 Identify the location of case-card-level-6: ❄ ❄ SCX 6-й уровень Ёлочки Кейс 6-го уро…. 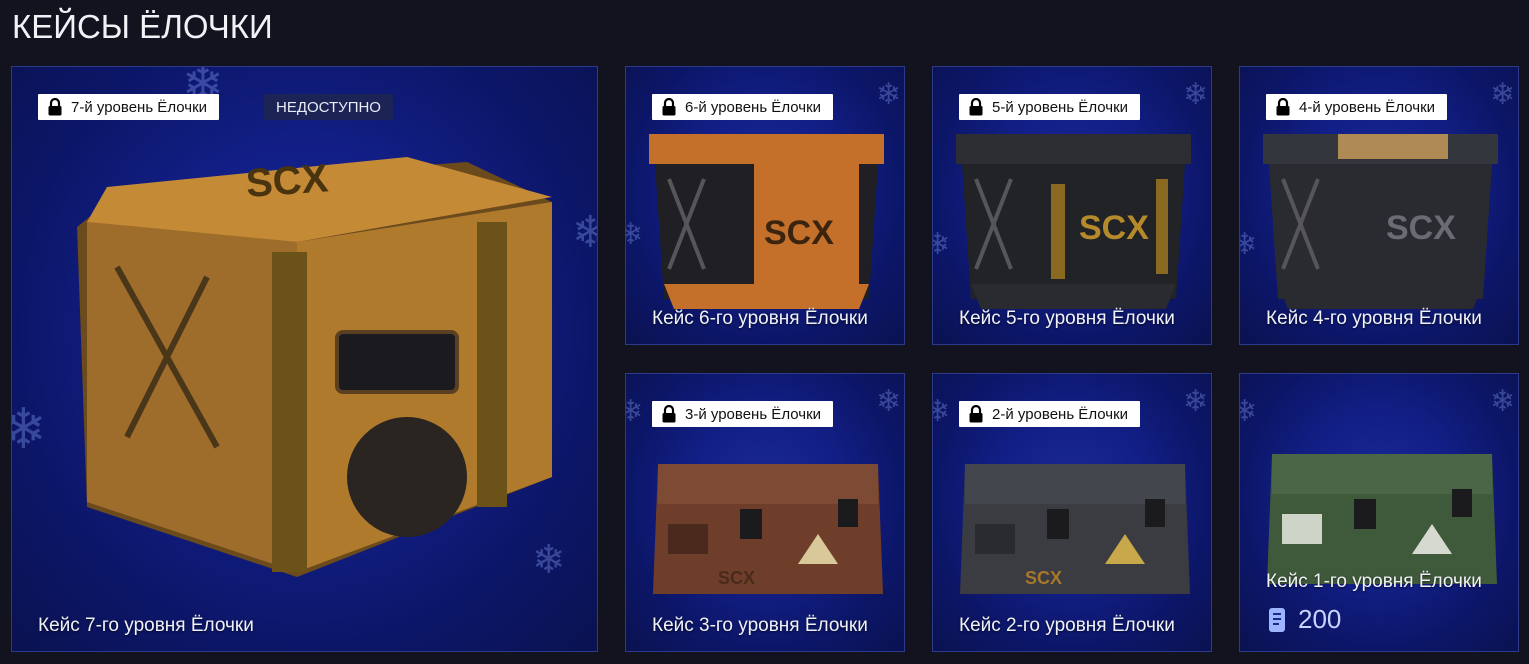
(765, 205).